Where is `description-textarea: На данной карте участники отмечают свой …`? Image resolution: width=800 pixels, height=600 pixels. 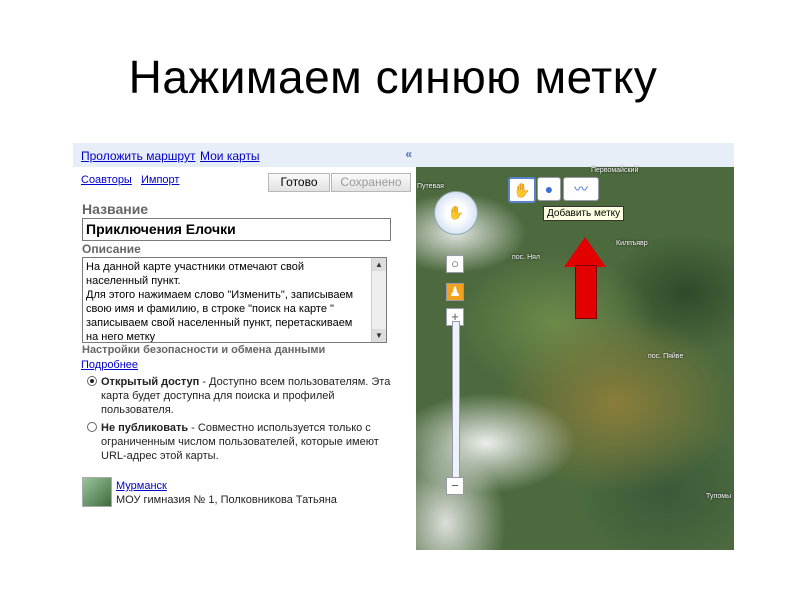 description-textarea: На данной карте участники отмечают свой … is located at coordinates (234, 300).